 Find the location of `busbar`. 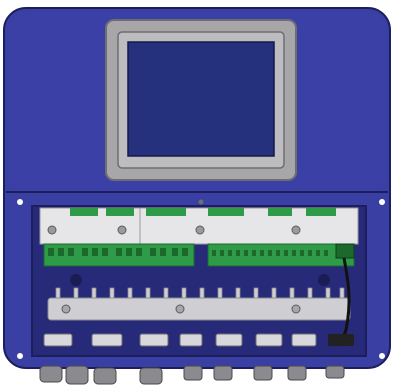

busbar is located at coordinates (199, 309).